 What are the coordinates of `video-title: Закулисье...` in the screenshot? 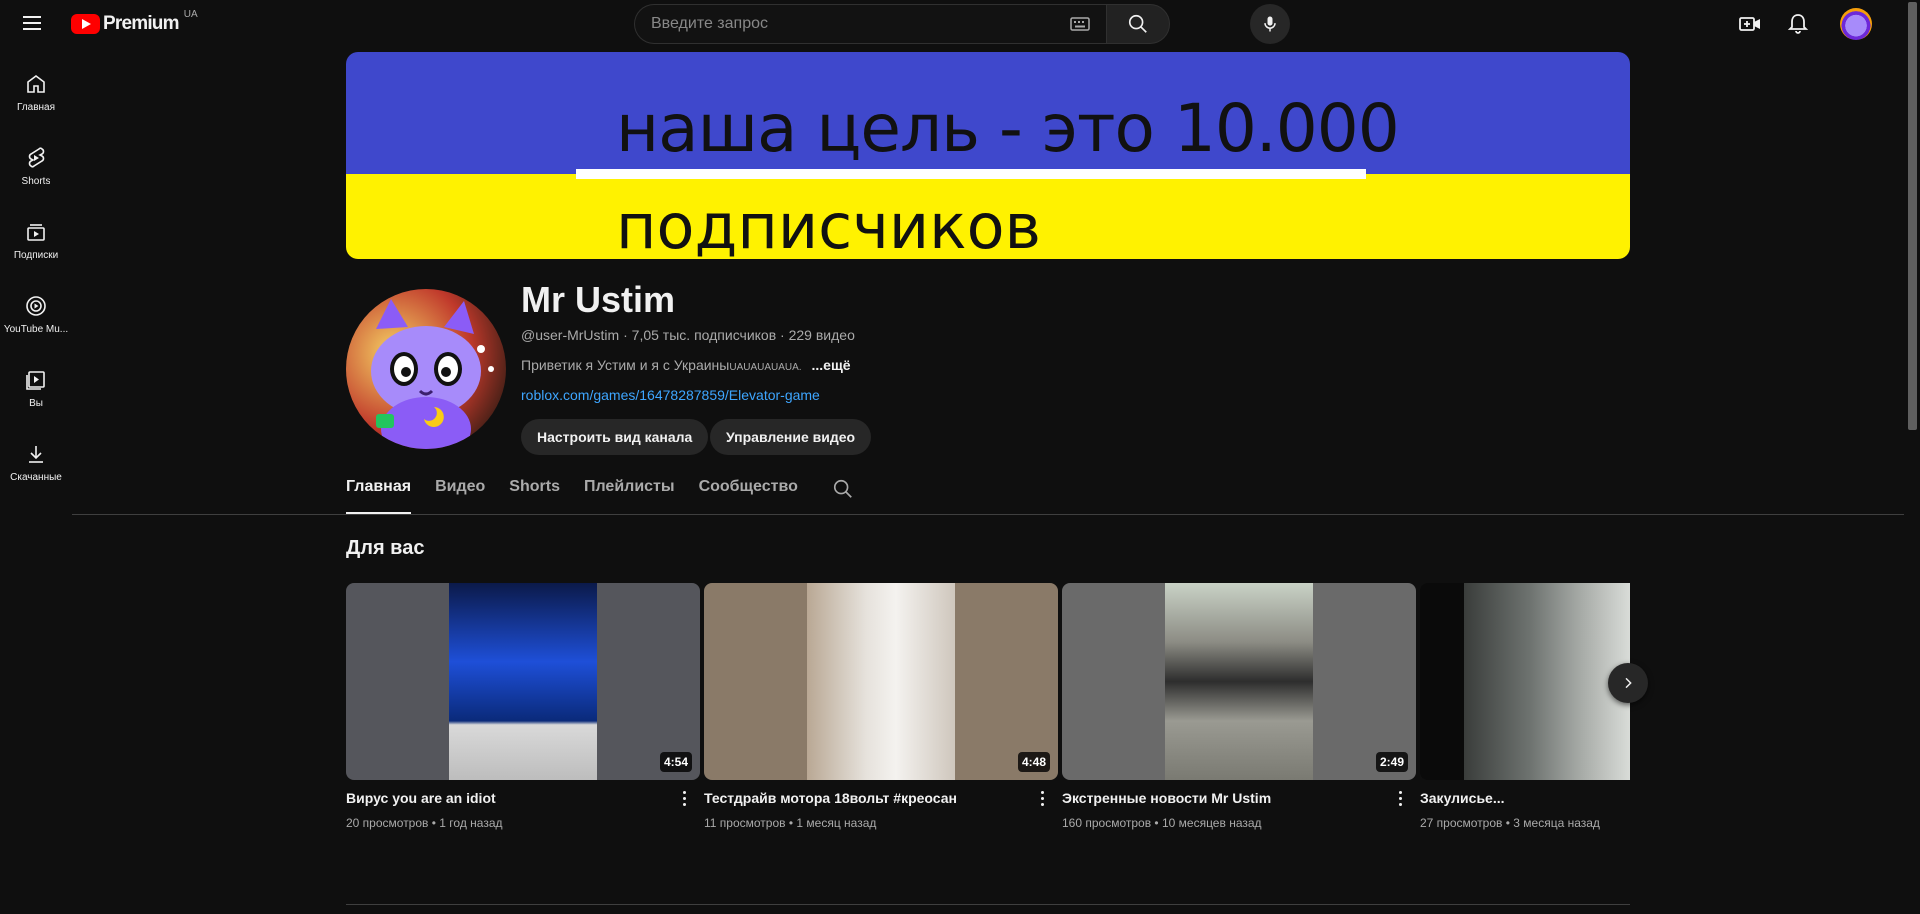 It's located at (1525, 800).